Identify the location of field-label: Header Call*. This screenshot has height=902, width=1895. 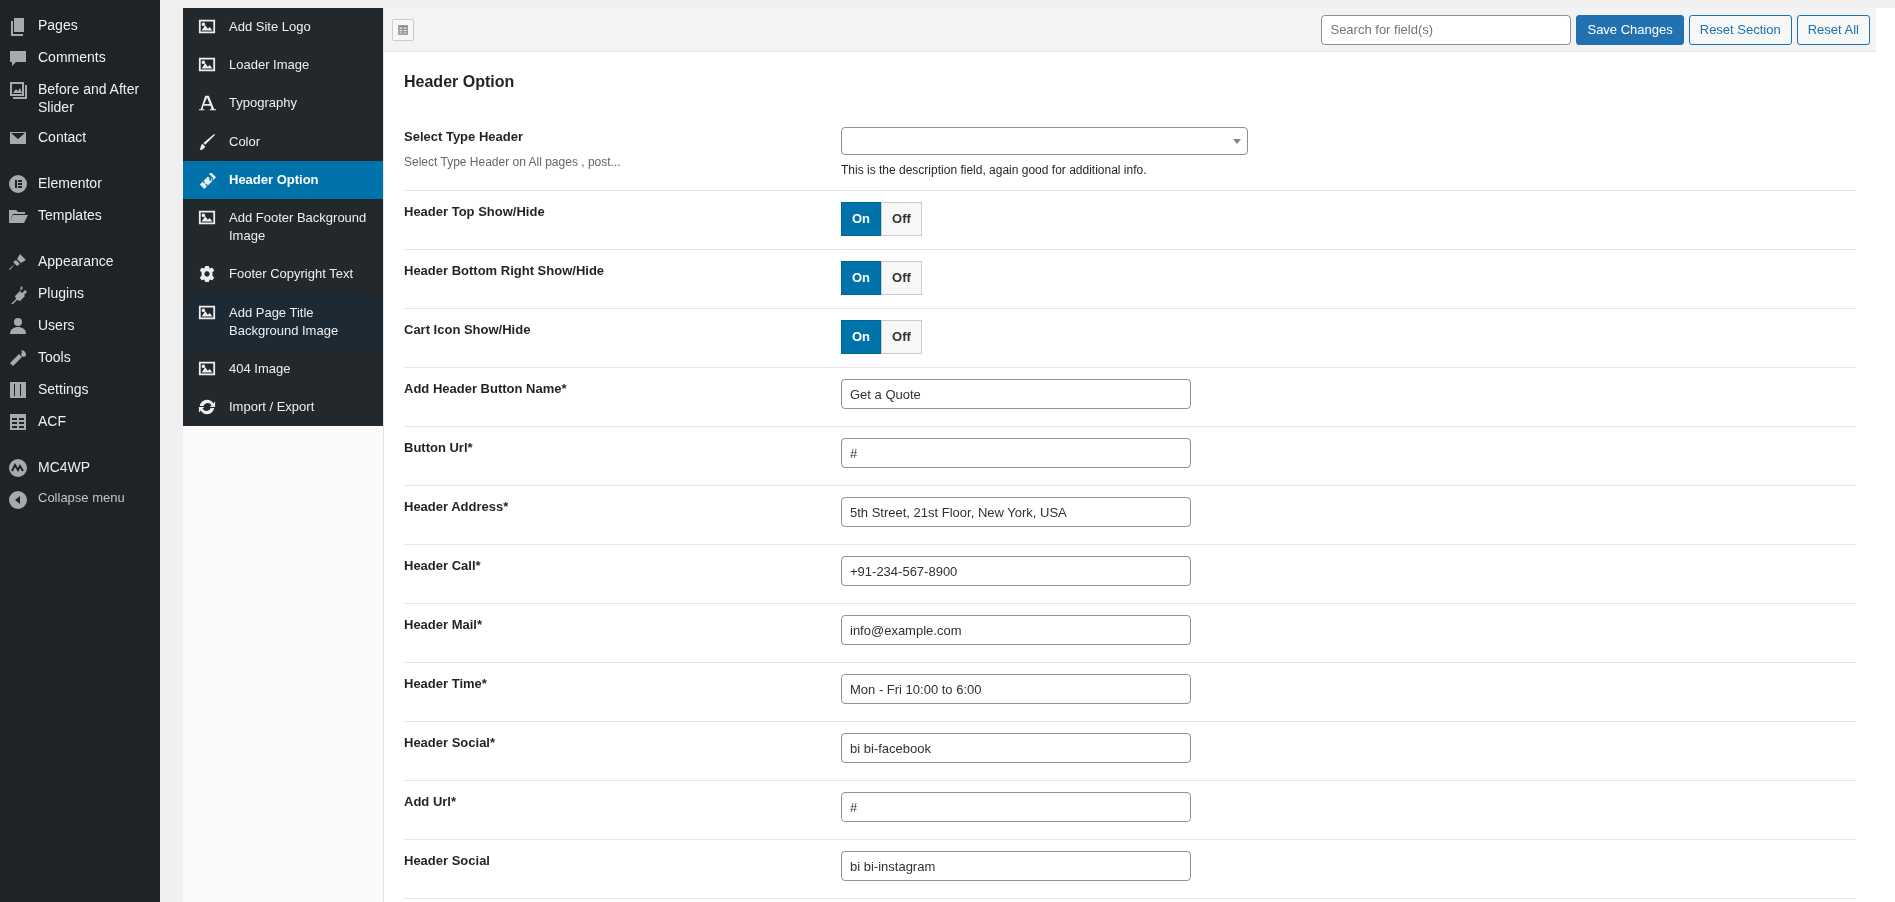
(443, 566).